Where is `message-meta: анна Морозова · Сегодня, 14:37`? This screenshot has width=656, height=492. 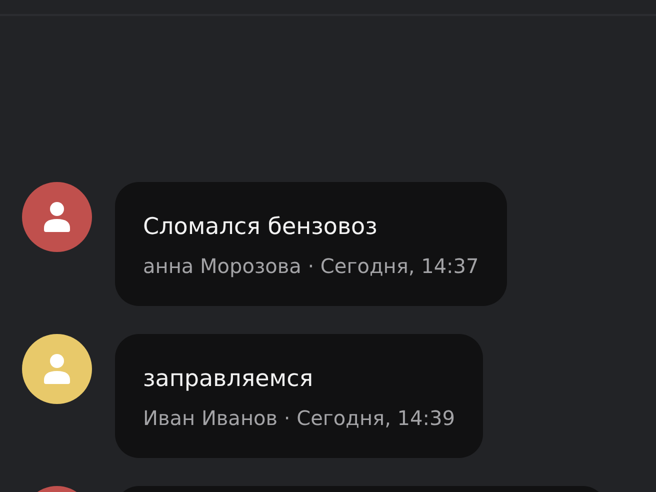 message-meta: анна Морозова · Сегодня, 14:37 is located at coordinates (311, 266).